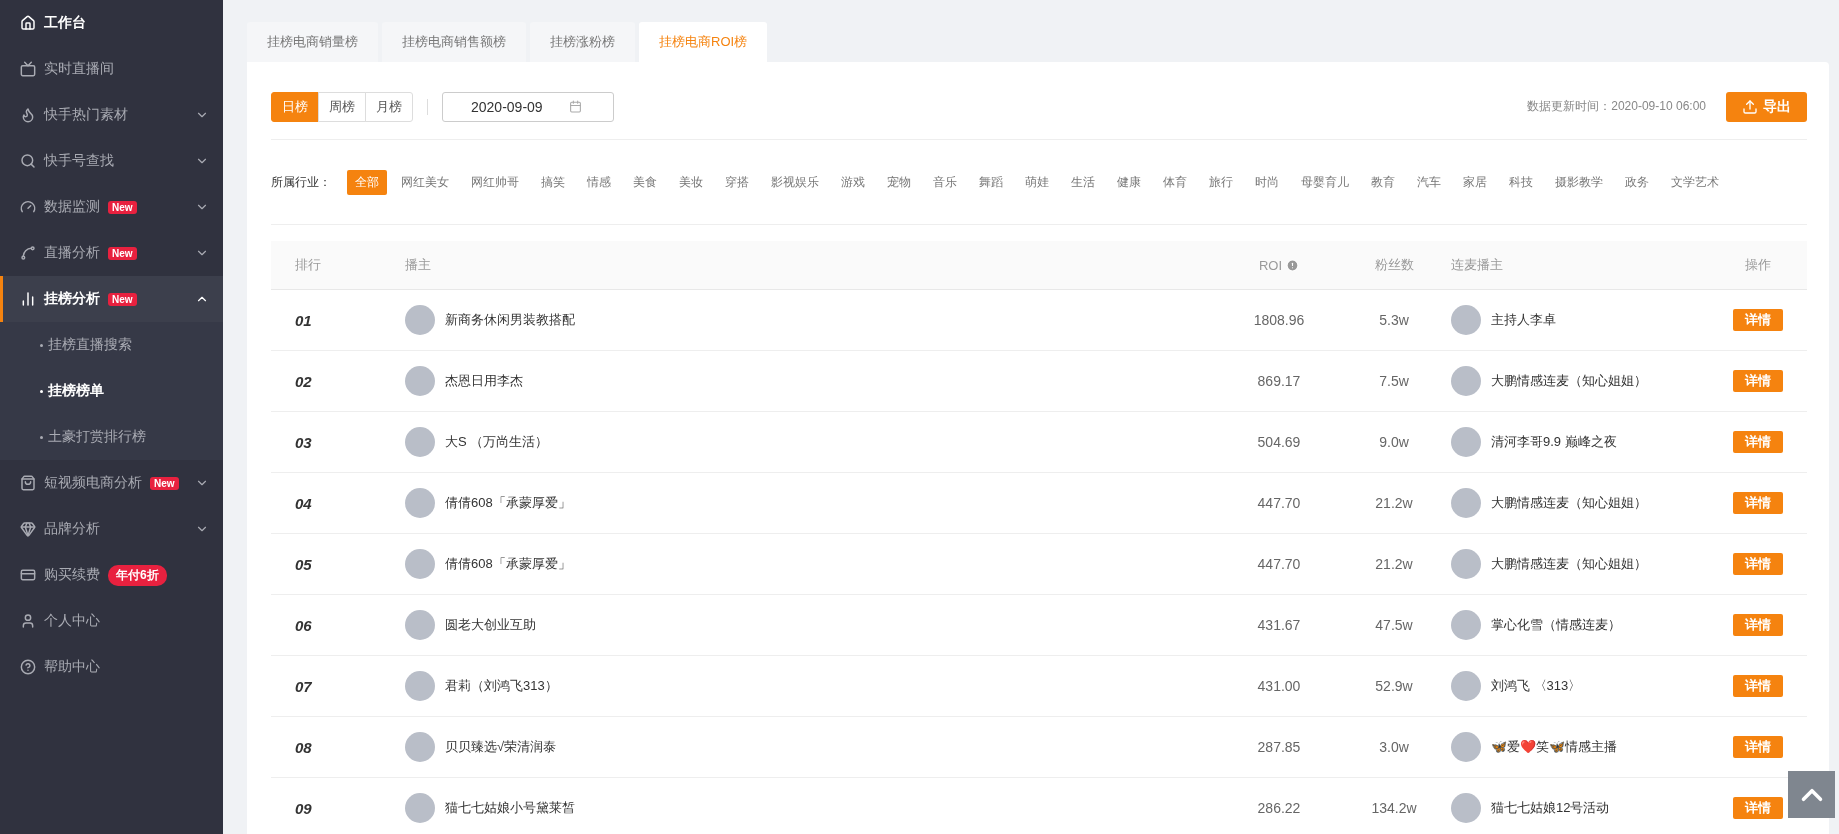  Describe the element at coordinates (111, 161) in the screenshot. I see `menu-item: 快手号查找` at that location.